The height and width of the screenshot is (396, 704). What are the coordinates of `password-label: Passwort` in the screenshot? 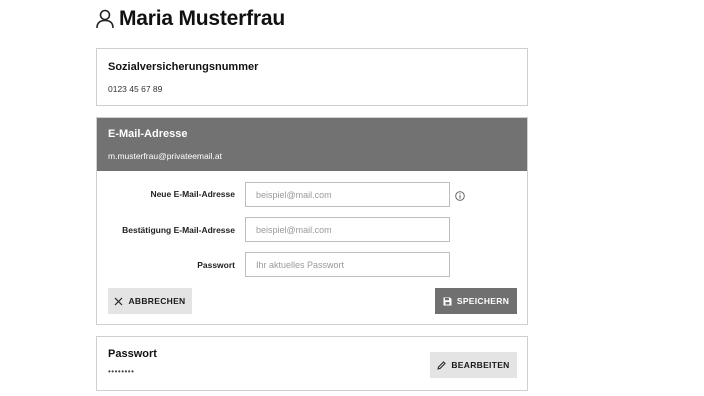 It's located at (216, 265).